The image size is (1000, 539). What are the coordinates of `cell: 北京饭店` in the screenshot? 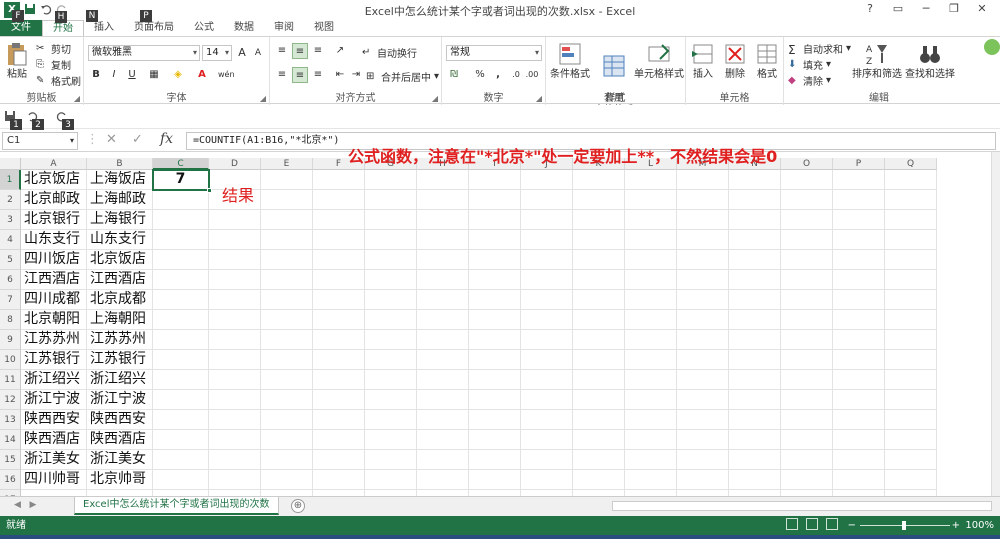 It's located at (54, 180).